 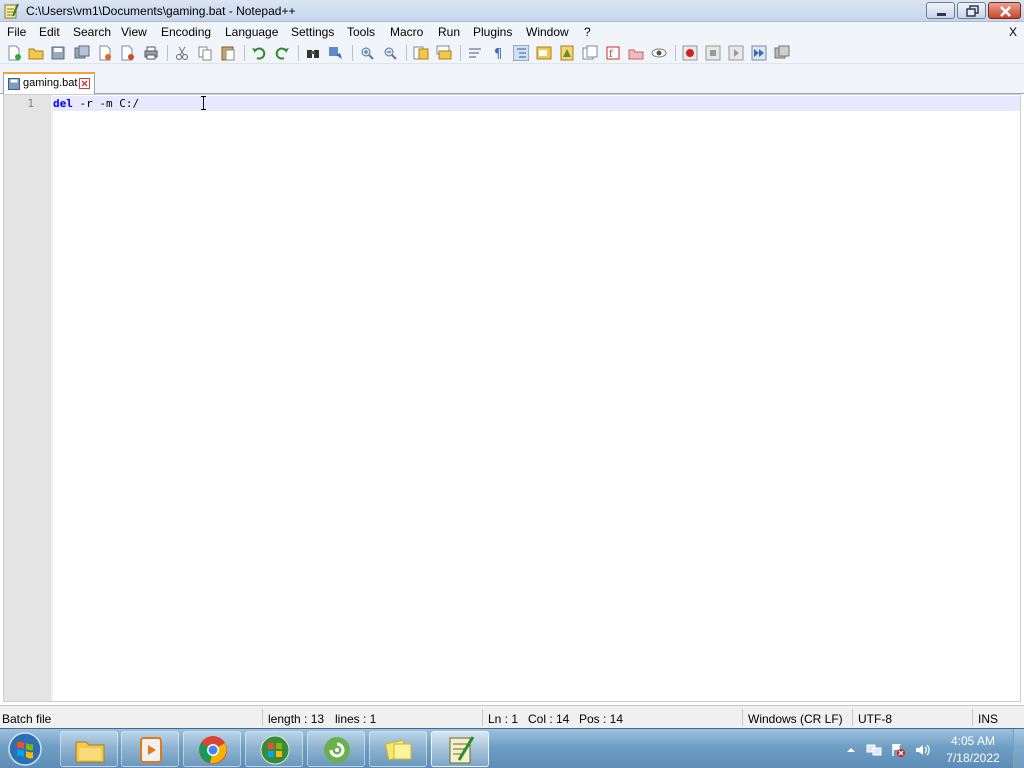 I want to click on taskbar-sticky-notes, so click(x=398, y=749).